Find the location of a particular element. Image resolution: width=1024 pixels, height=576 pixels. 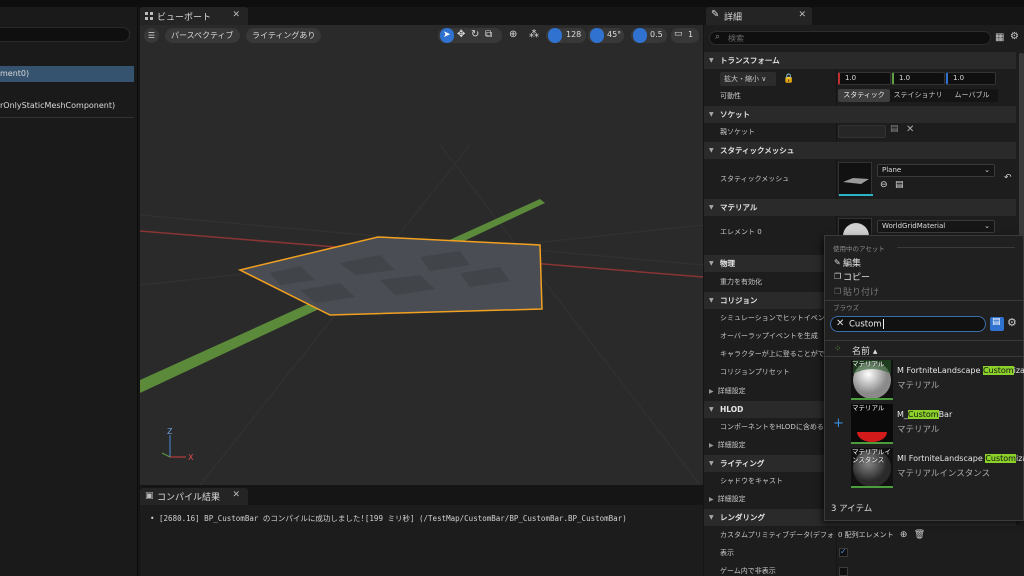

move-icon: ✥ is located at coordinates (461, 34).